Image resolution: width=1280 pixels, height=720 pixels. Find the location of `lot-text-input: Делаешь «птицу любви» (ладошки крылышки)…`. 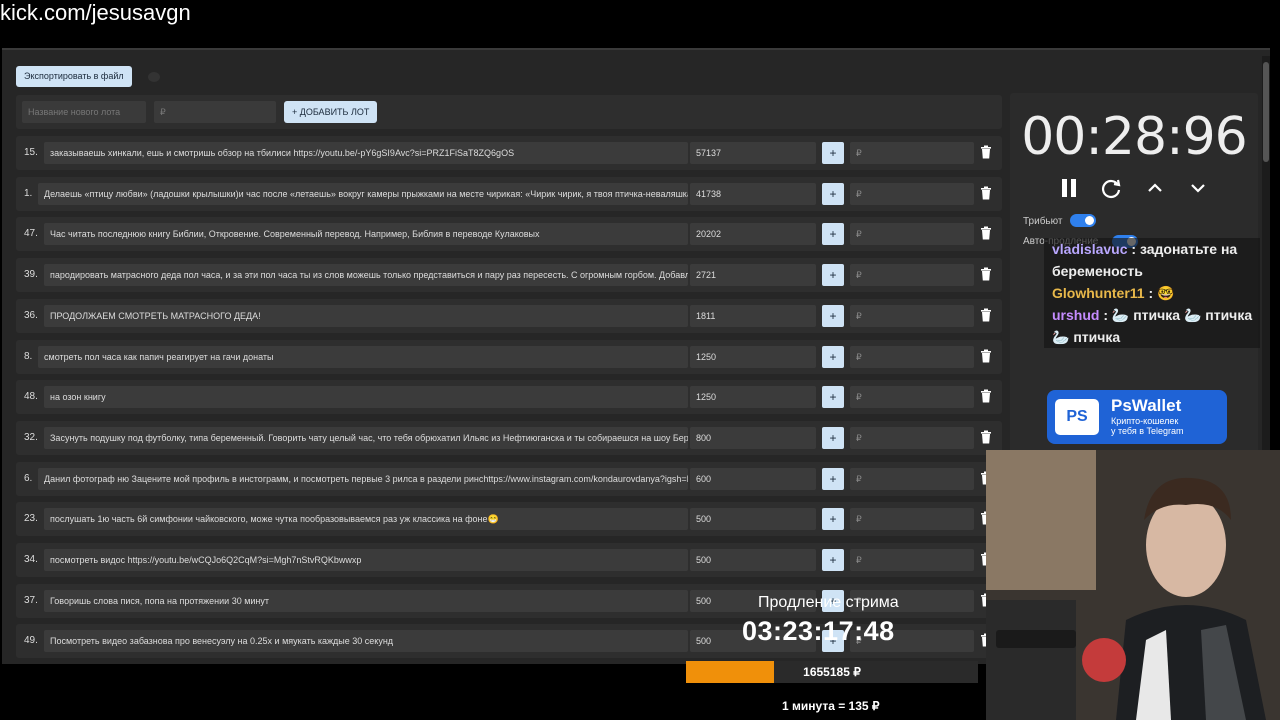

lot-text-input: Делаешь «птицу любви» (ладошки крылышки)… is located at coordinates (363, 193).